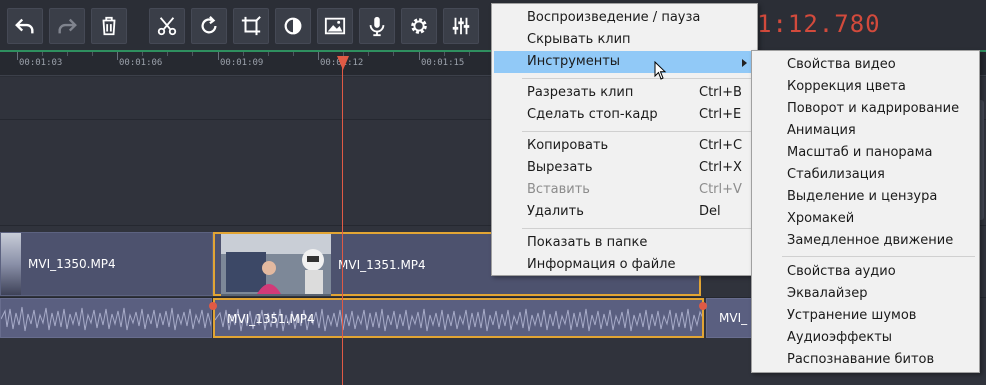  I want to click on menu-item-tools: Инструменты, so click(624, 62).